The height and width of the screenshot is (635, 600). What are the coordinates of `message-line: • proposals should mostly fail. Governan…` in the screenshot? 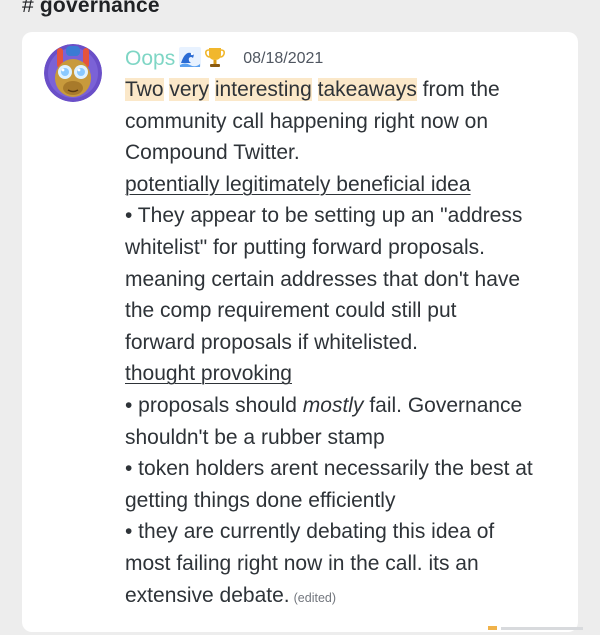 It's located at (347, 406).